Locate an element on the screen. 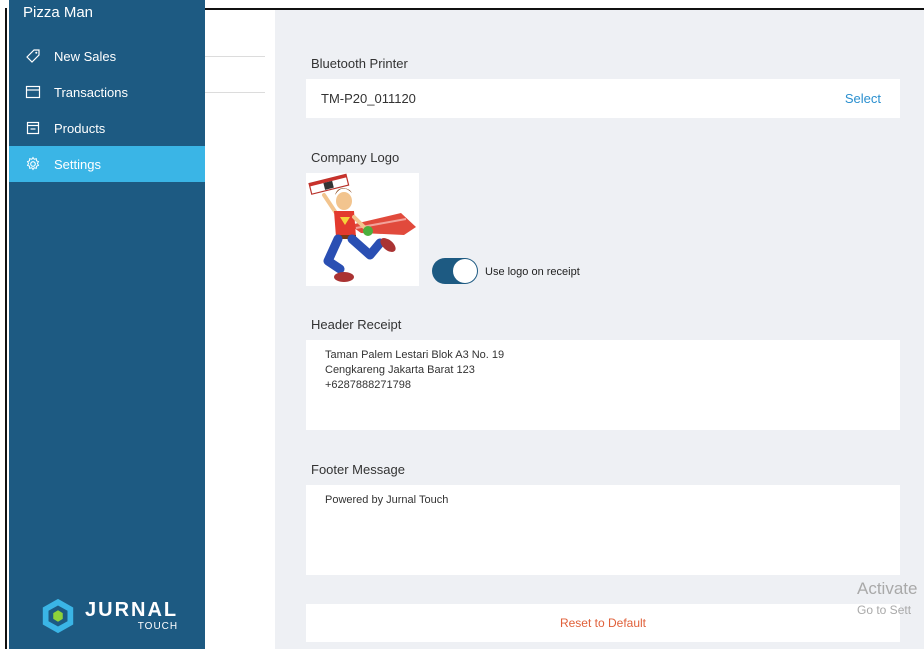  sidebar-item-settings: Settings is located at coordinates (107, 164).